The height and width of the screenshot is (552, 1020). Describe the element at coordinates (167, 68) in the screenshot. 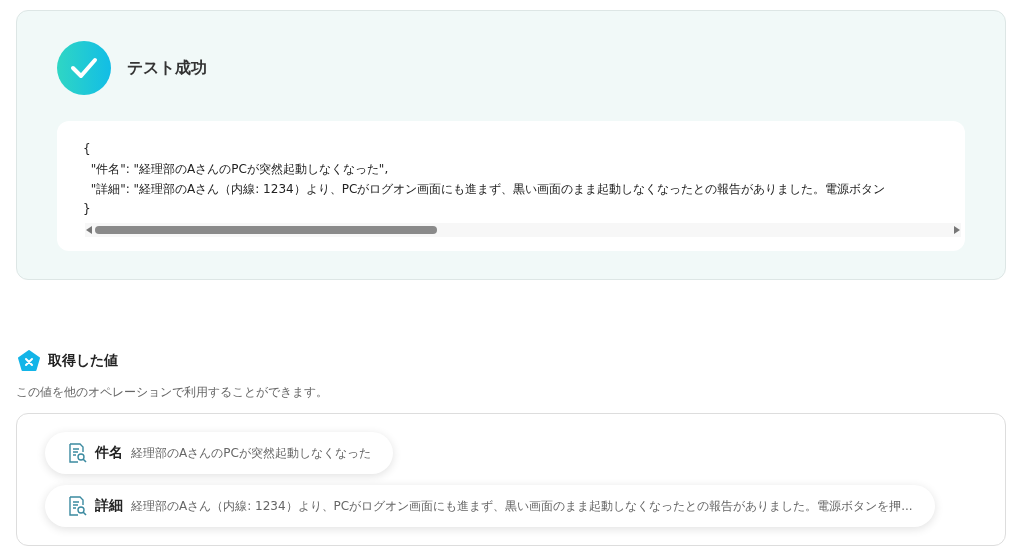

I see `result-title: テスト成功` at that location.